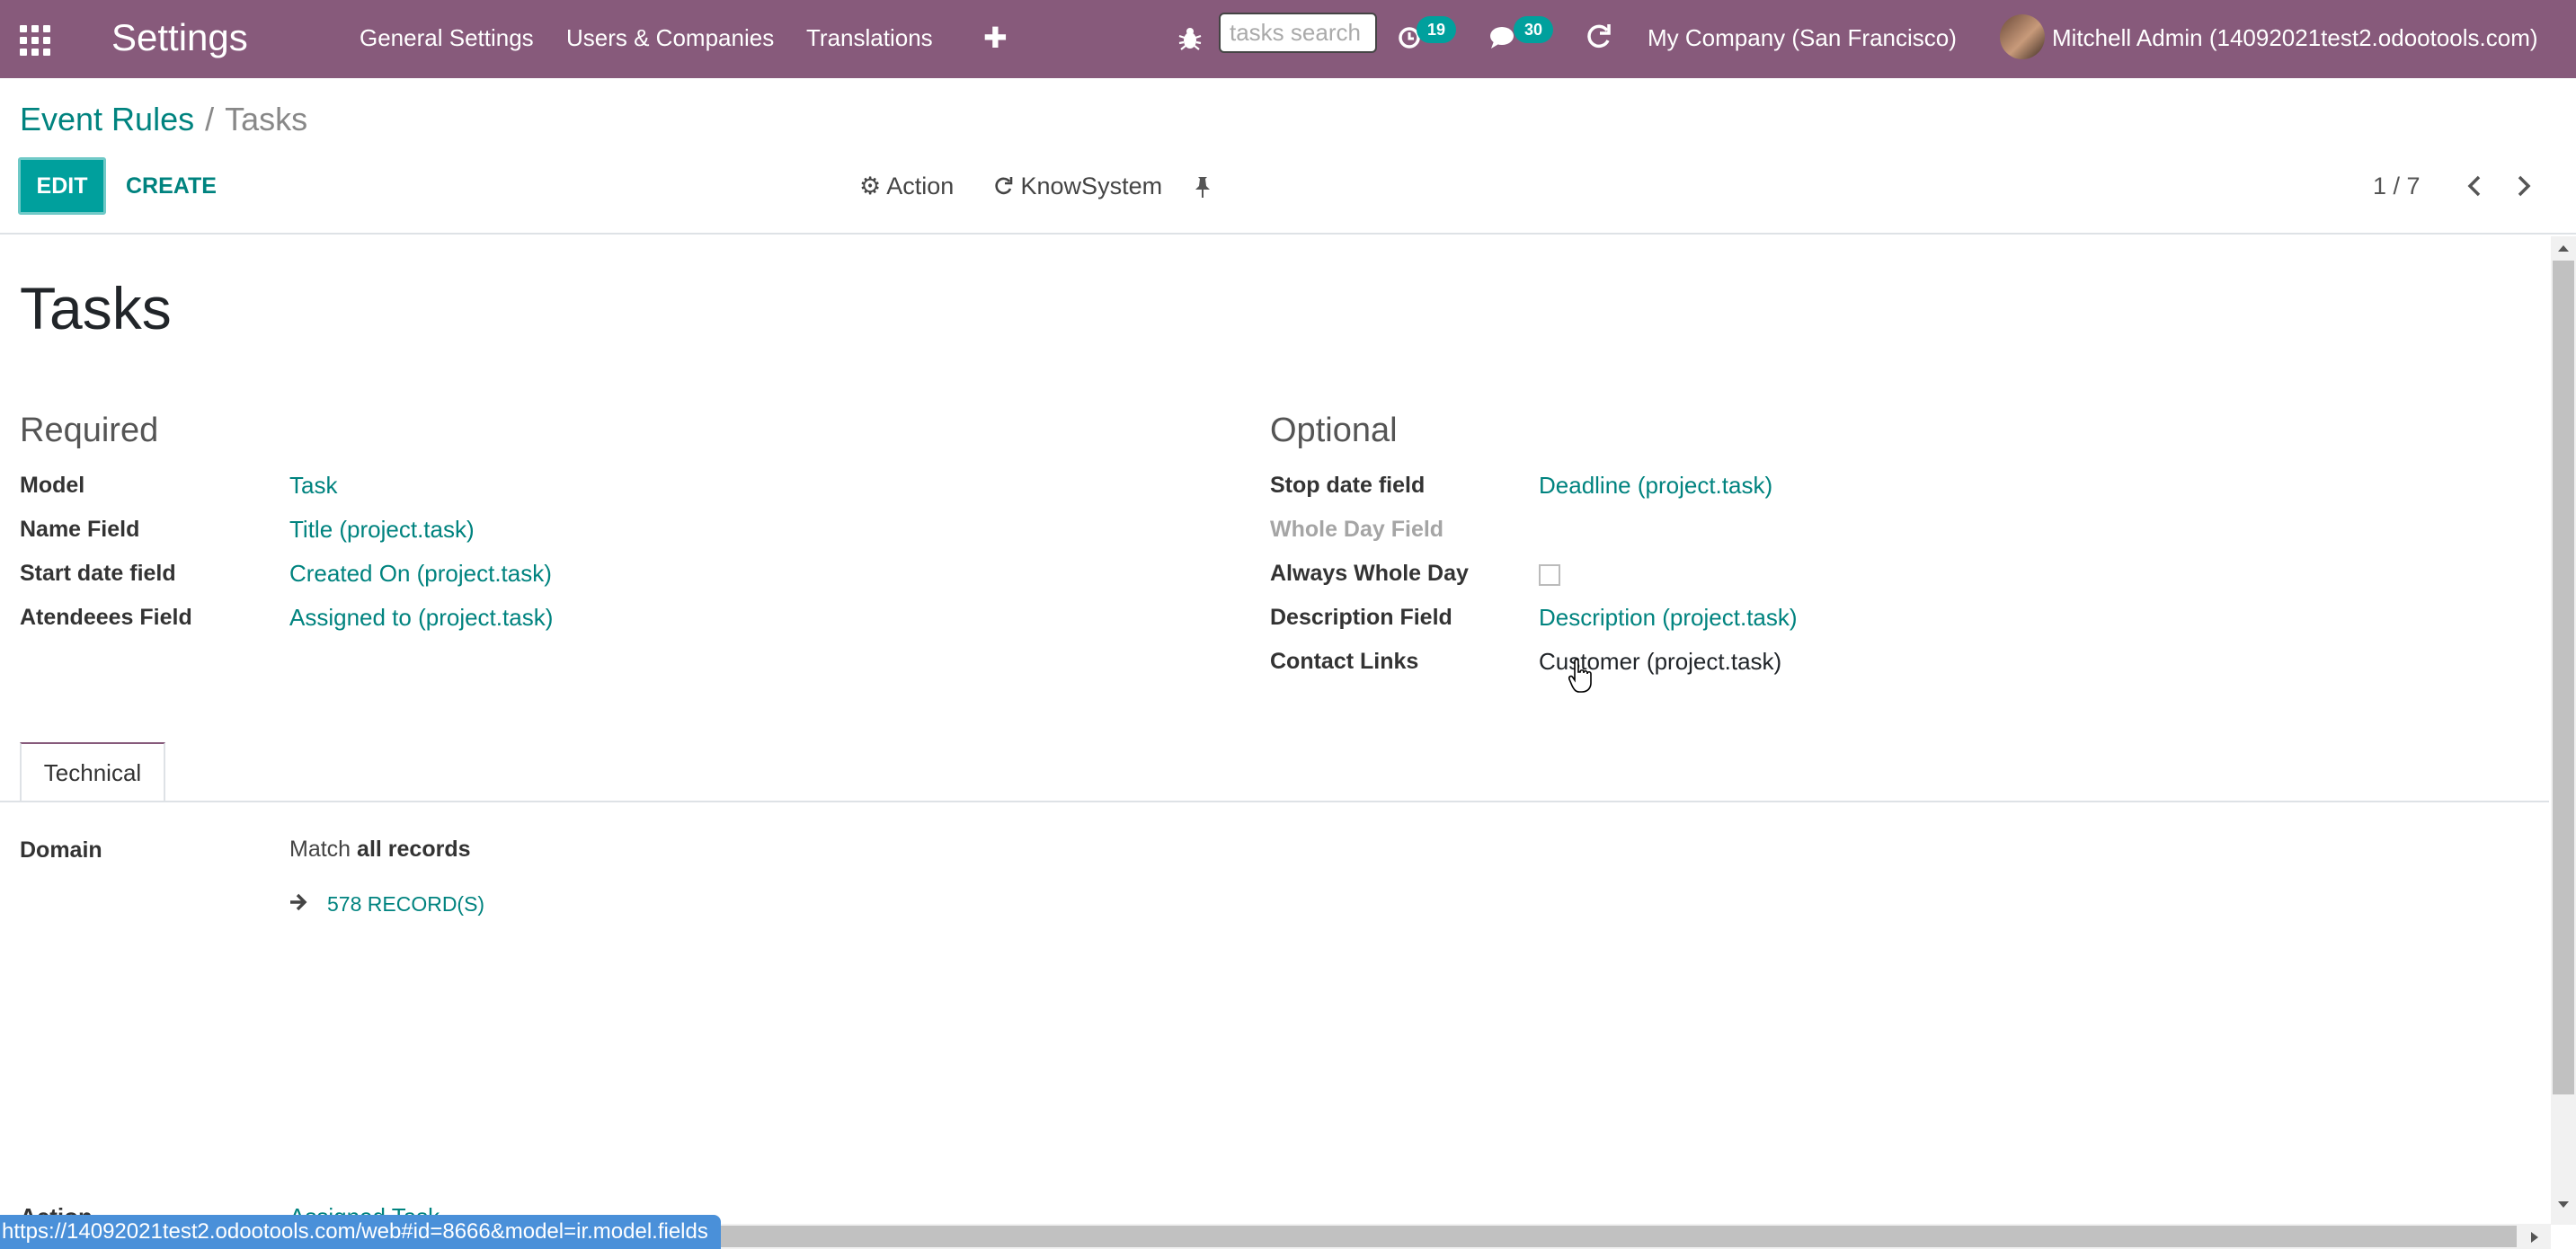 The height and width of the screenshot is (1249, 2576). I want to click on action-menu: ⚙ Action, so click(906, 186).